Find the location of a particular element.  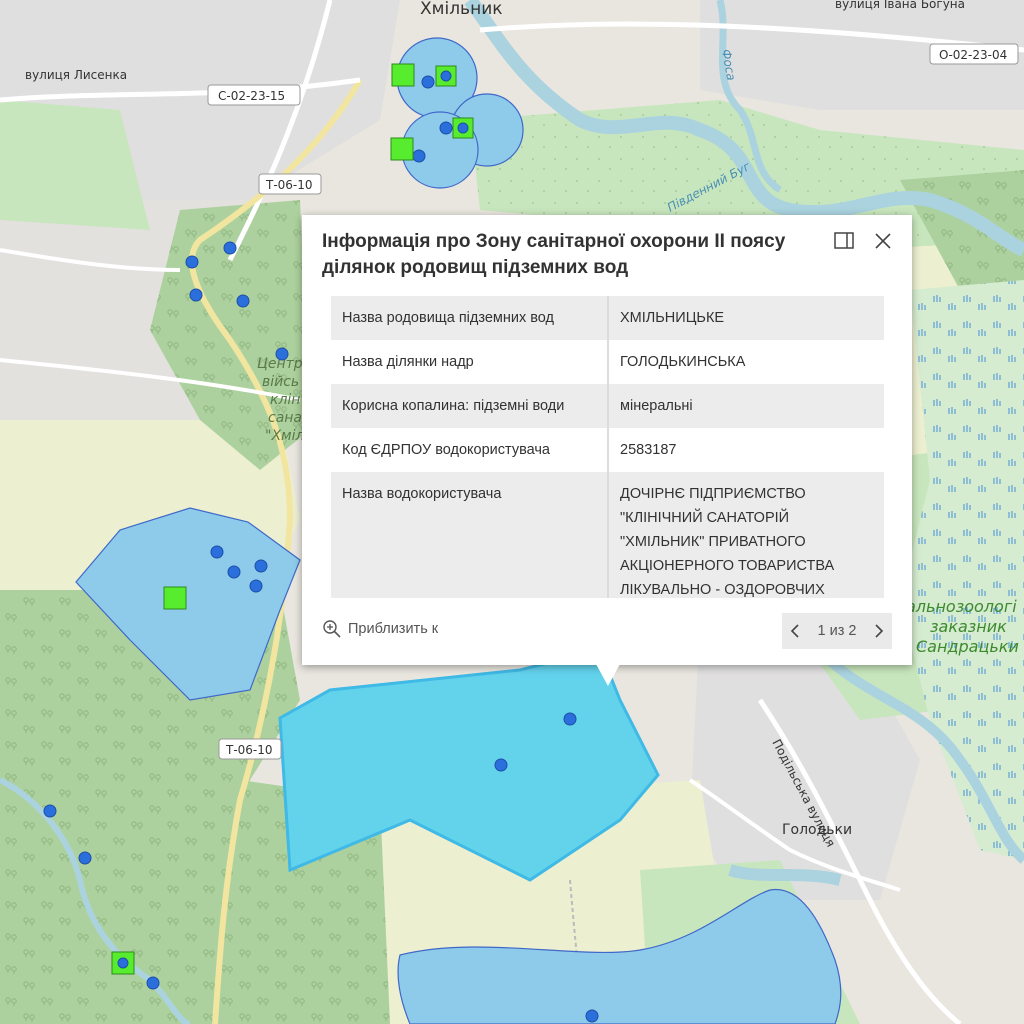

pager-label: 1 из 2 is located at coordinates (837, 631).